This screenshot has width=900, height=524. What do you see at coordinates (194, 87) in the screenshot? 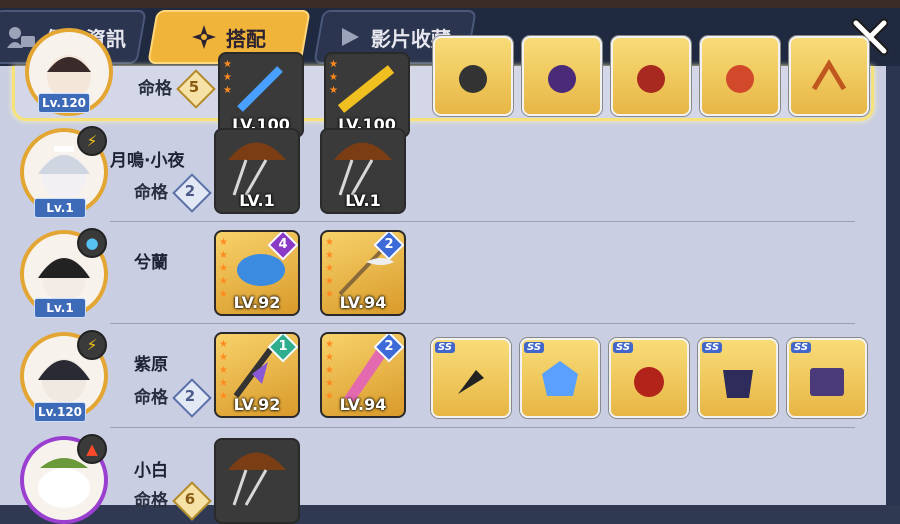
I see `fate-number: 5` at bounding box center [194, 87].